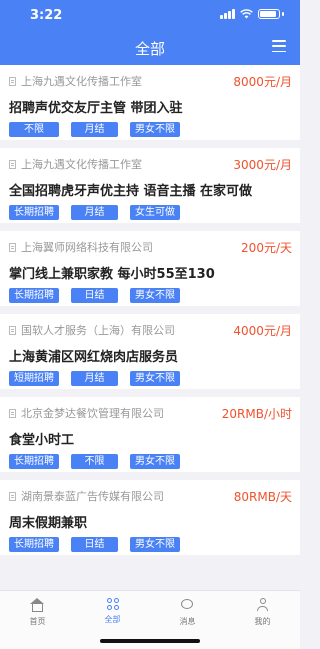 This screenshot has width=320, height=649. What do you see at coordinates (187, 621) in the screenshot?
I see `tab-label: 消息` at bounding box center [187, 621].